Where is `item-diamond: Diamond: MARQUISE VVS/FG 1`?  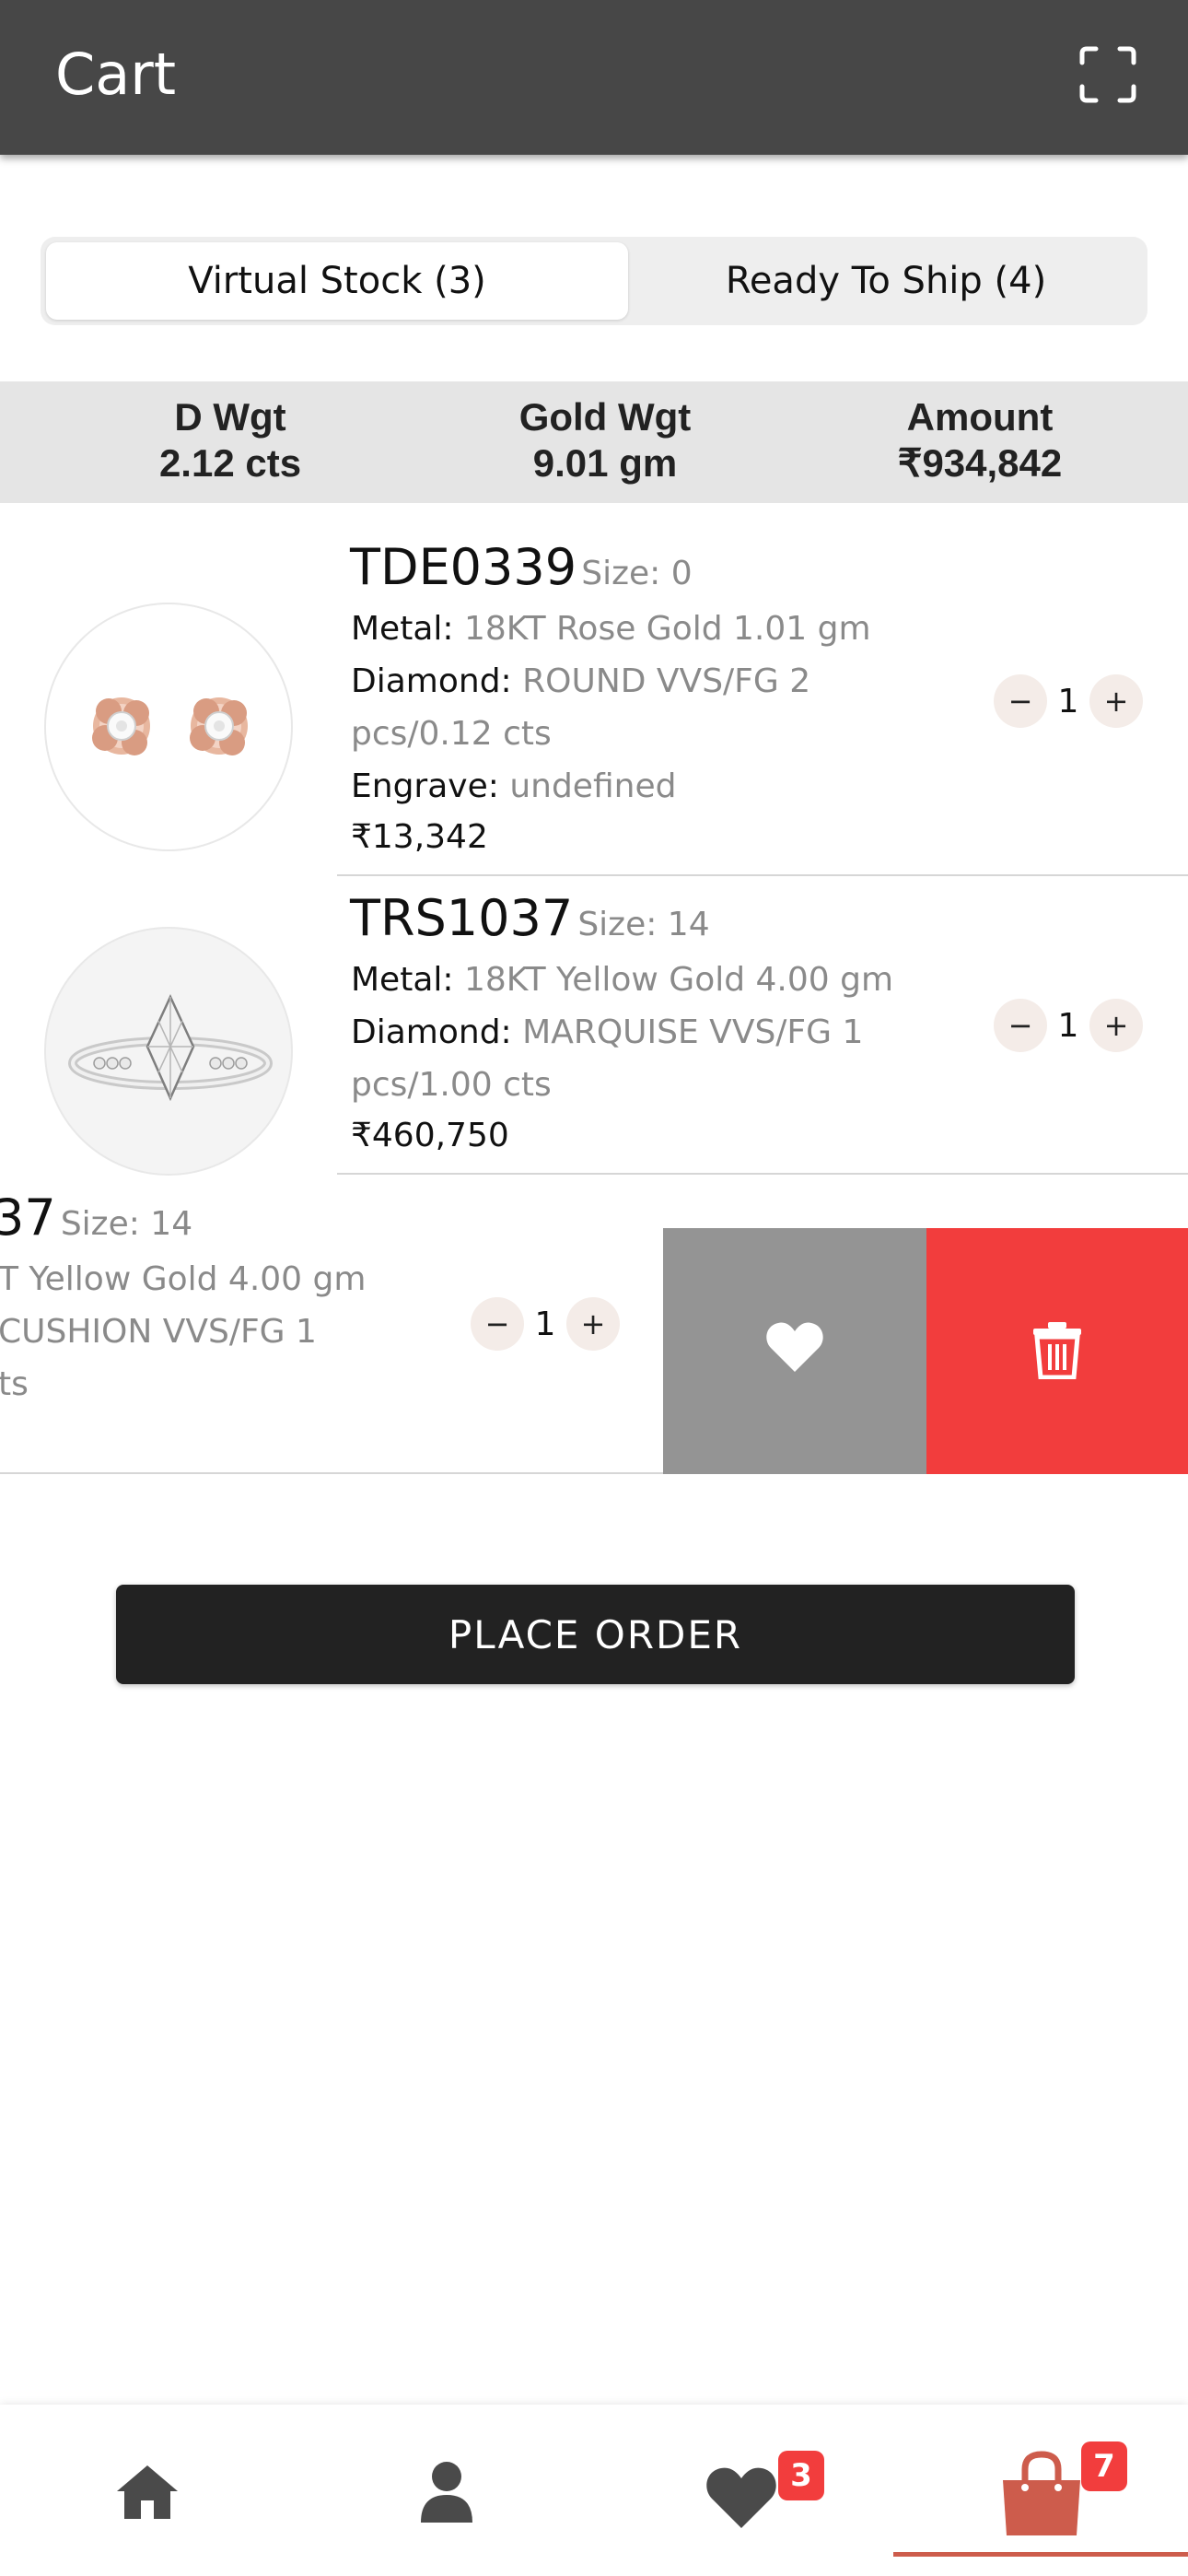 item-diamond: Diamond: MARQUISE VVS/FG 1 is located at coordinates (607, 1032).